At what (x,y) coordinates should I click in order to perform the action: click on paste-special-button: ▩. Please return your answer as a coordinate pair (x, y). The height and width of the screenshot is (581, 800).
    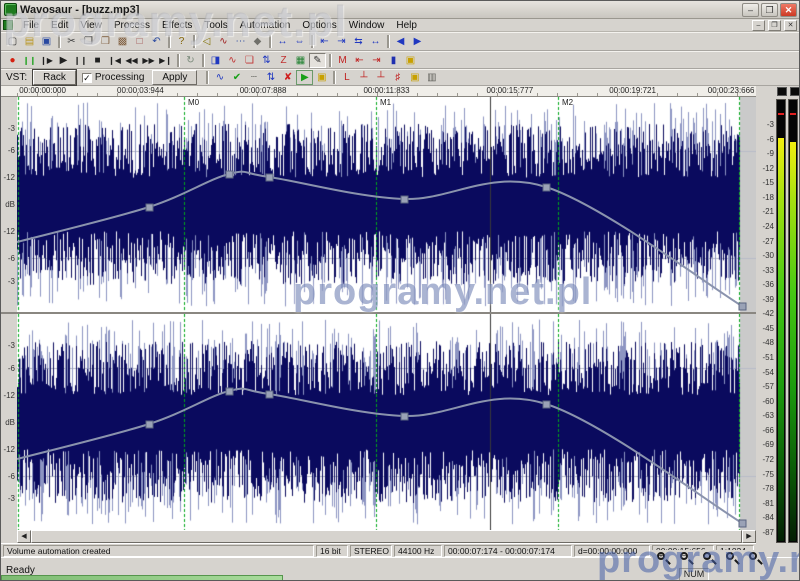
    Looking at the image, I should click on (122, 41).